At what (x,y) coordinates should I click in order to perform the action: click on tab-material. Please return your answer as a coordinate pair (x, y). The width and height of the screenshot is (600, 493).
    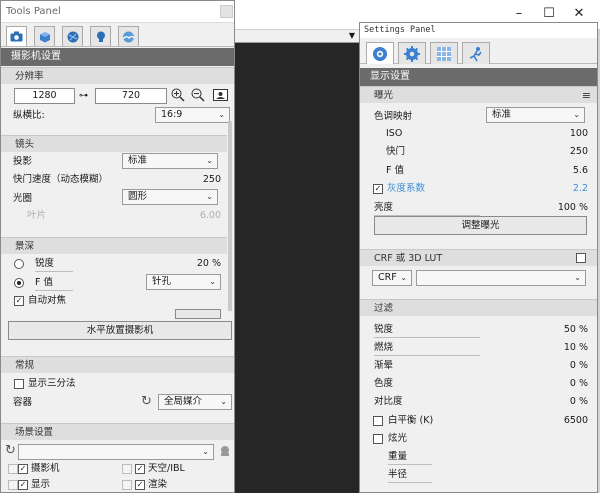
    Looking at the image, I should click on (72, 36).